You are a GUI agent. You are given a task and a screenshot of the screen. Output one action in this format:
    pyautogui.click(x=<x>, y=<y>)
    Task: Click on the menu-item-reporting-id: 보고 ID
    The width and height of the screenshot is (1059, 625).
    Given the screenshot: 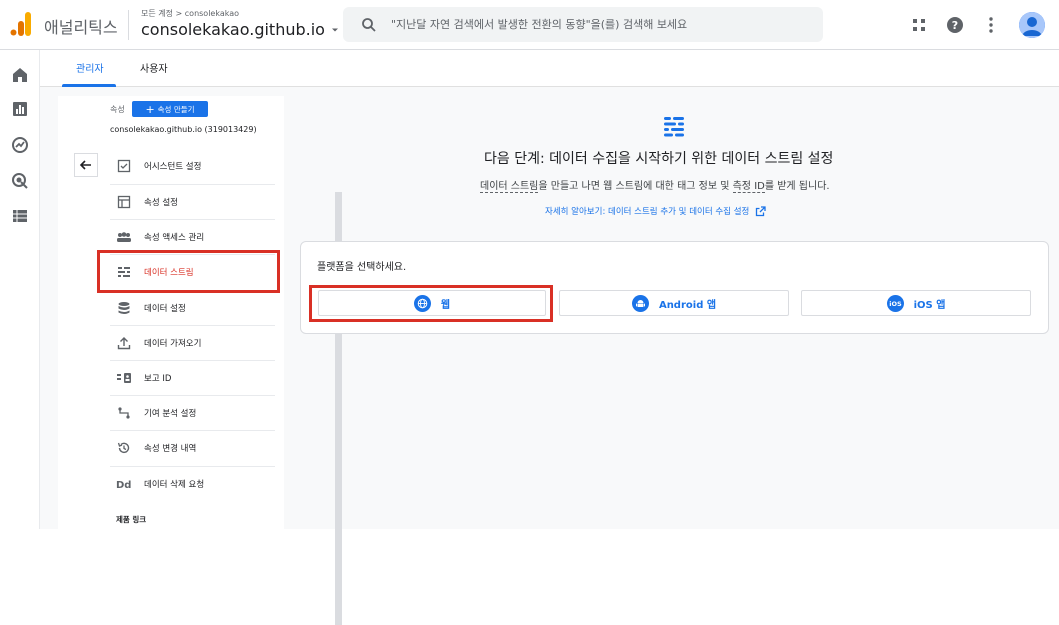 What is the action you would take?
    pyautogui.click(x=192, y=377)
    